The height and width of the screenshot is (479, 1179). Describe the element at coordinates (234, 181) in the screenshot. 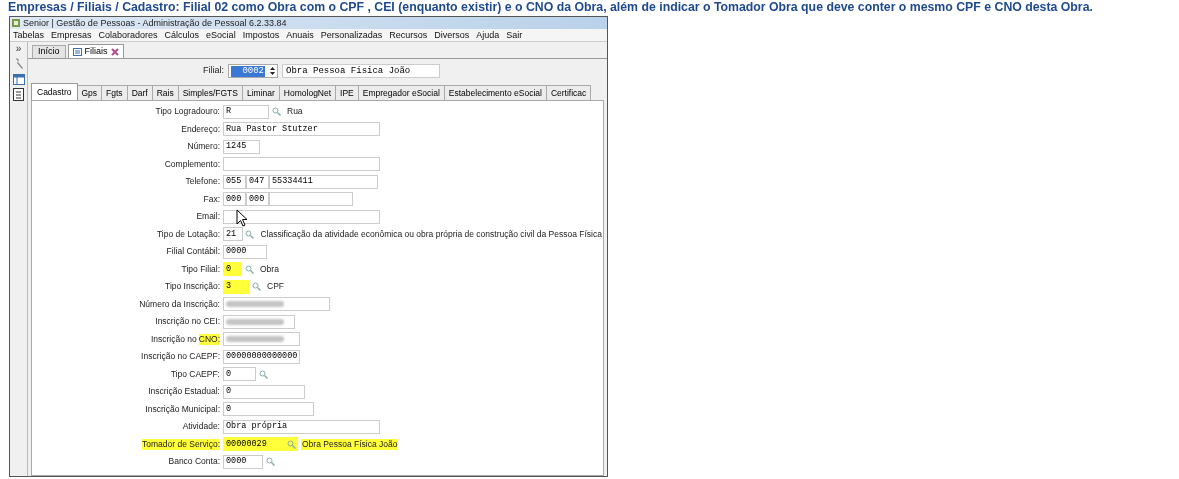

I see `input-field: 055` at that location.